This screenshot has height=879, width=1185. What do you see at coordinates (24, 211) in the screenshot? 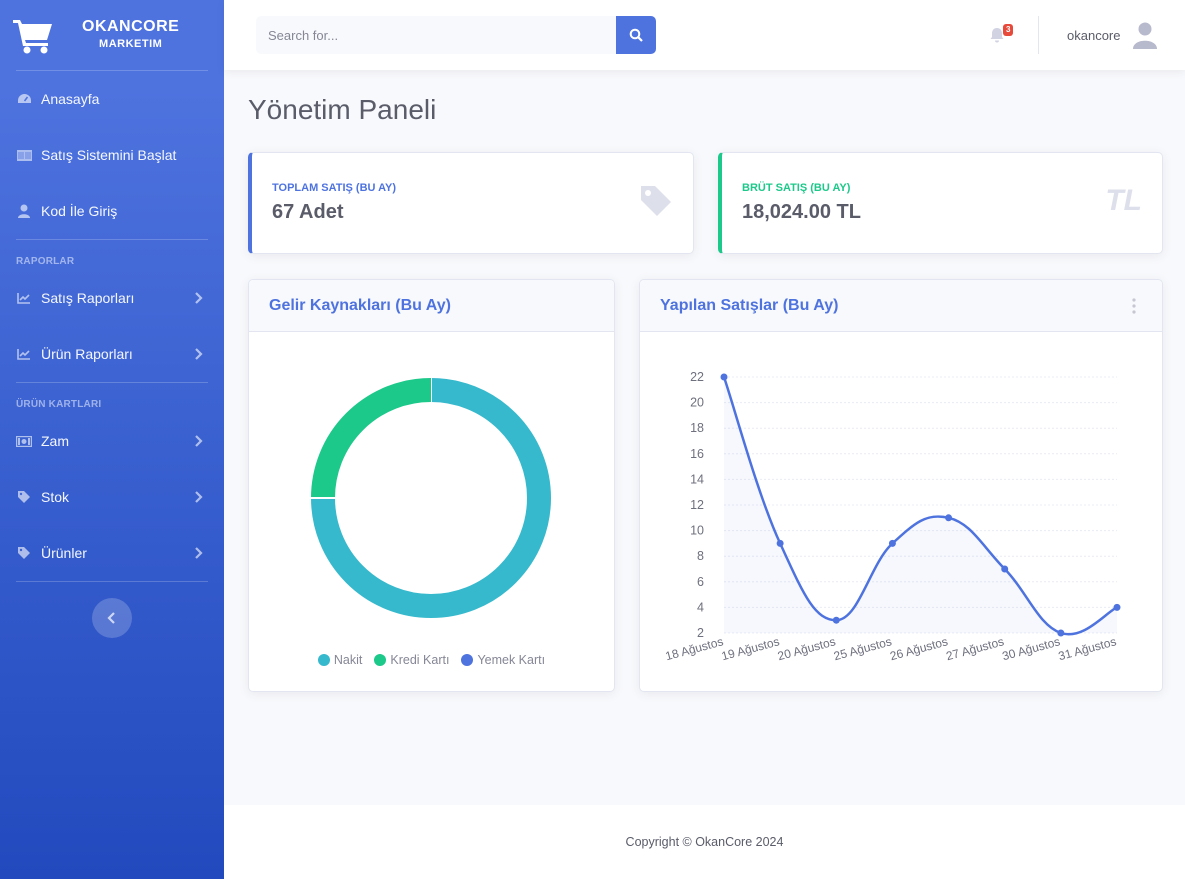
I see `user-icon` at bounding box center [24, 211].